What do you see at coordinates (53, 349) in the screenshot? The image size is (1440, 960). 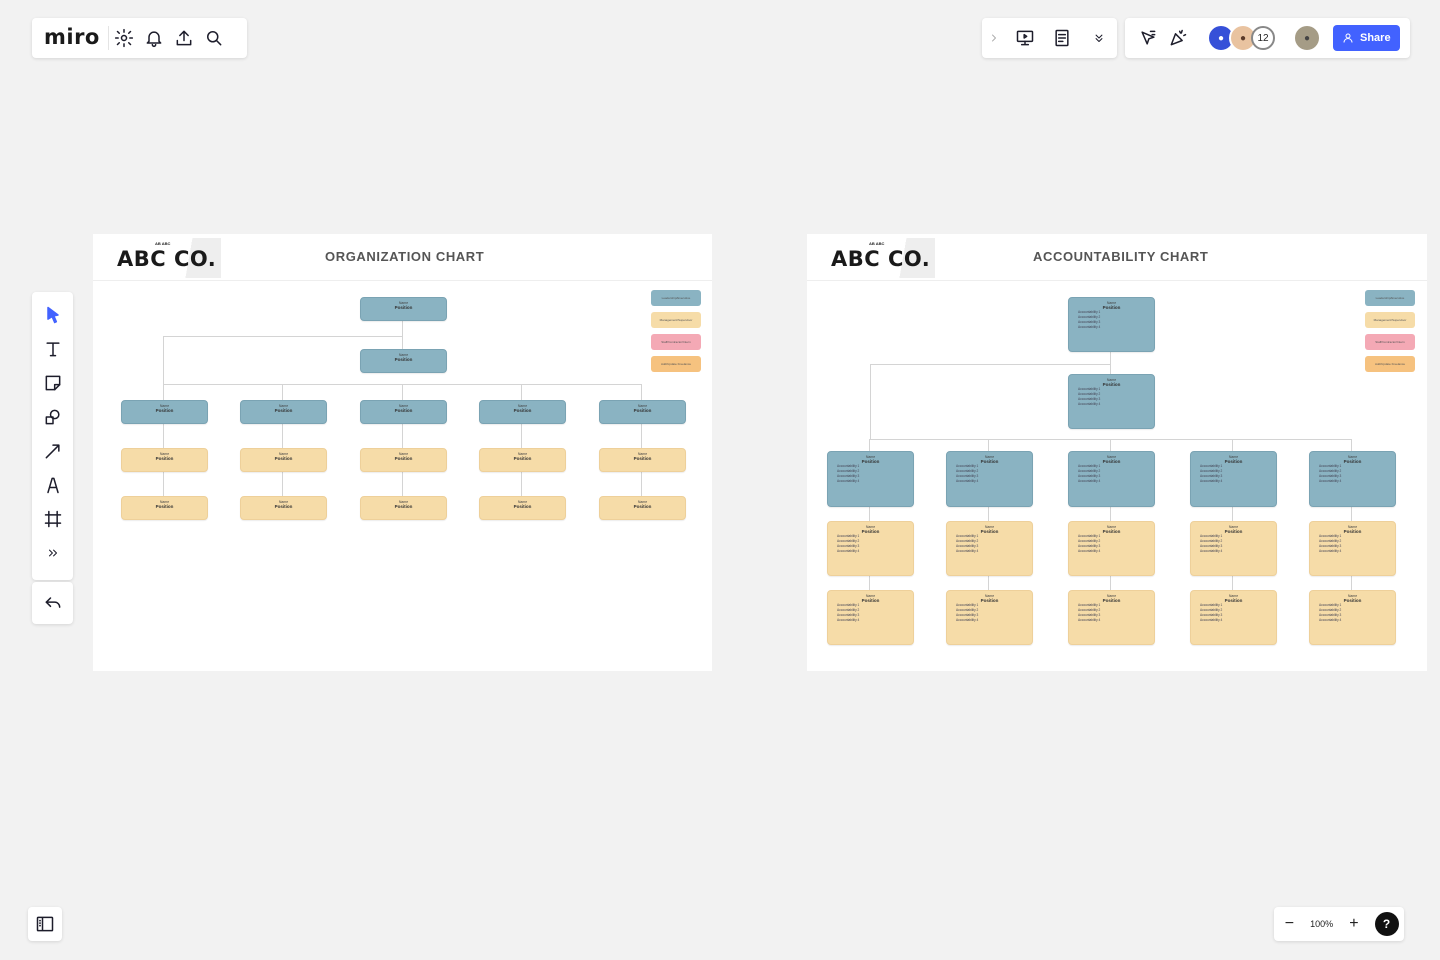 I see `text-tool-icon` at bounding box center [53, 349].